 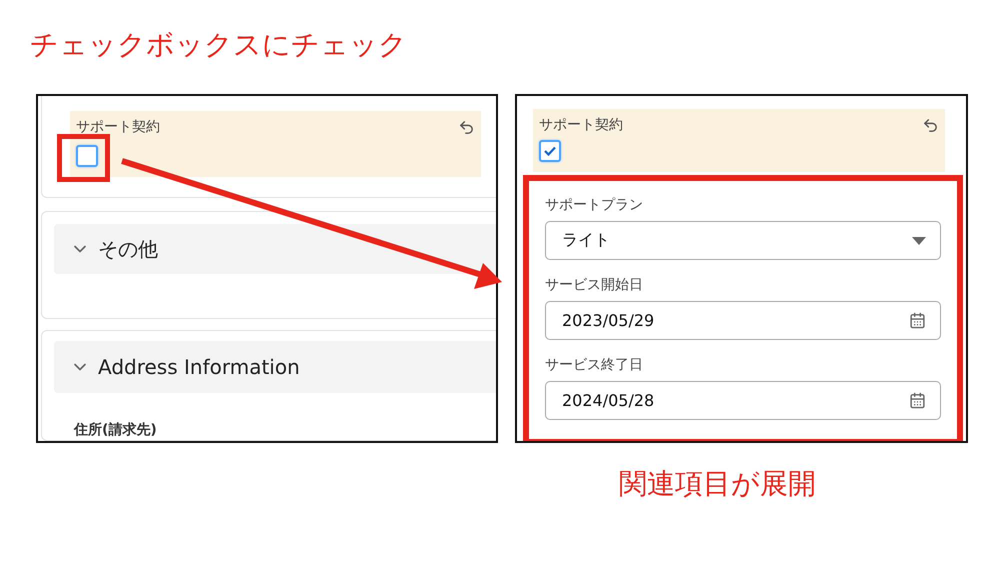 I want to click on field-label: 住所(請求先), so click(x=116, y=430).